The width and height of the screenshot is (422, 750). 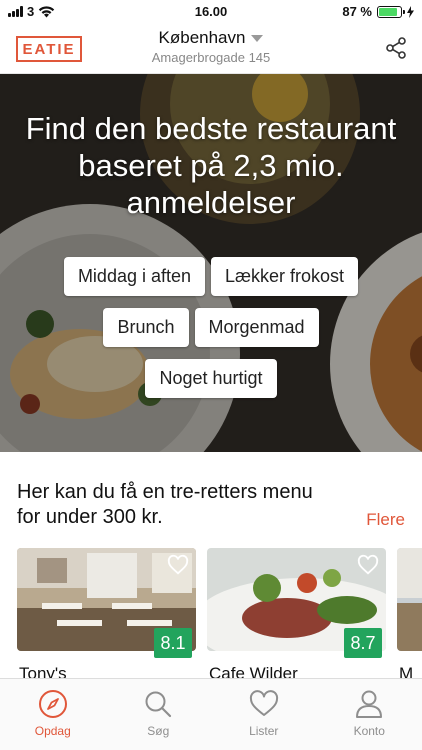 What do you see at coordinates (388, 11) in the screenshot?
I see `battery-fill` at bounding box center [388, 11].